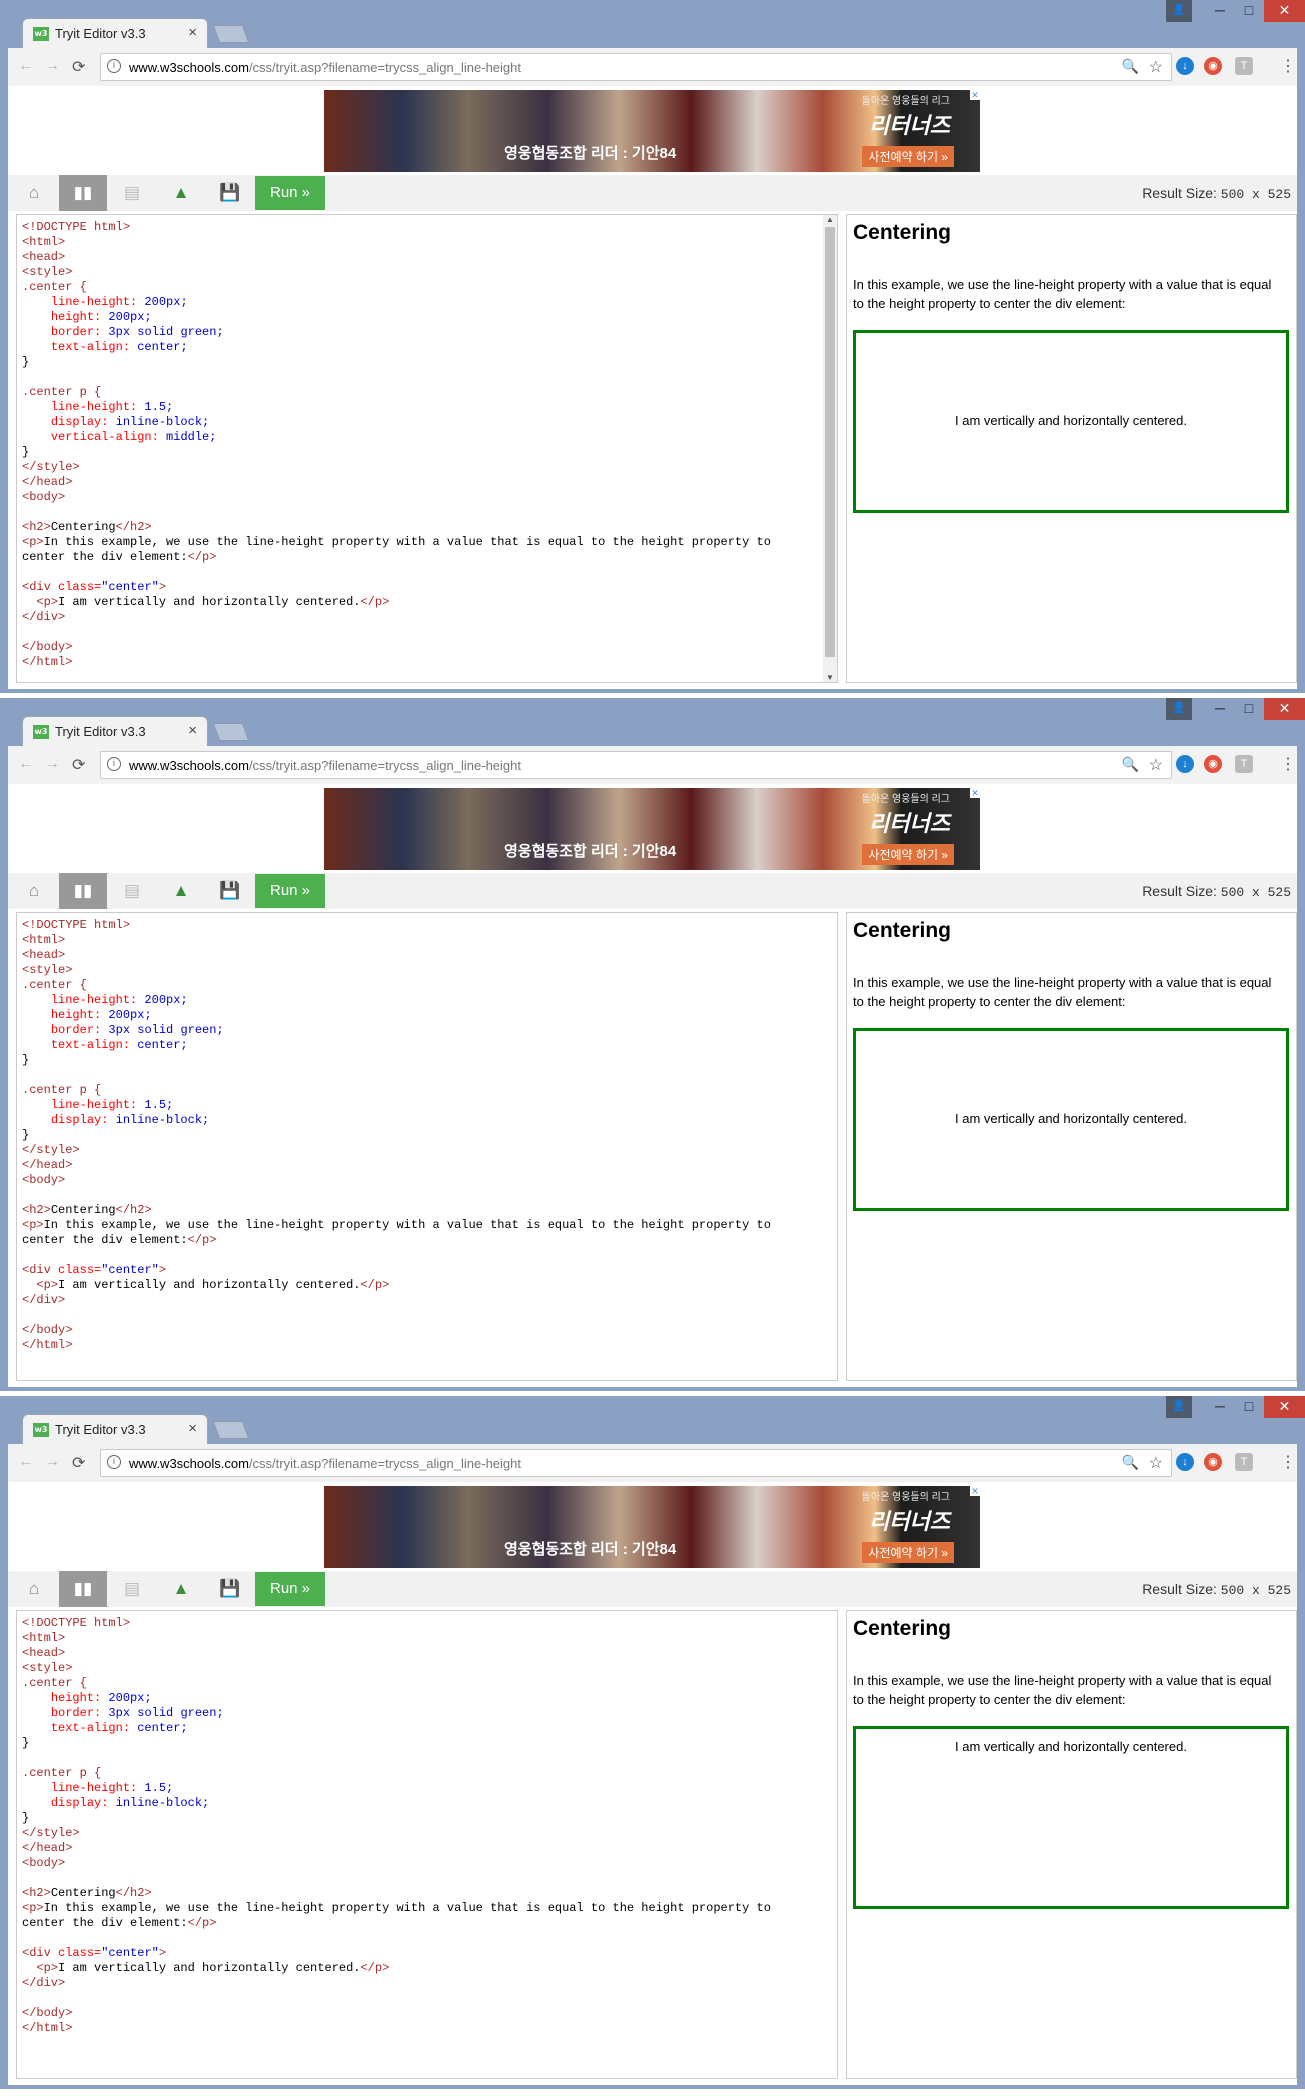  What do you see at coordinates (830, 219) in the screenshot?
I see `scroll-up-icon: ▲` at bounding box center [830, 219].